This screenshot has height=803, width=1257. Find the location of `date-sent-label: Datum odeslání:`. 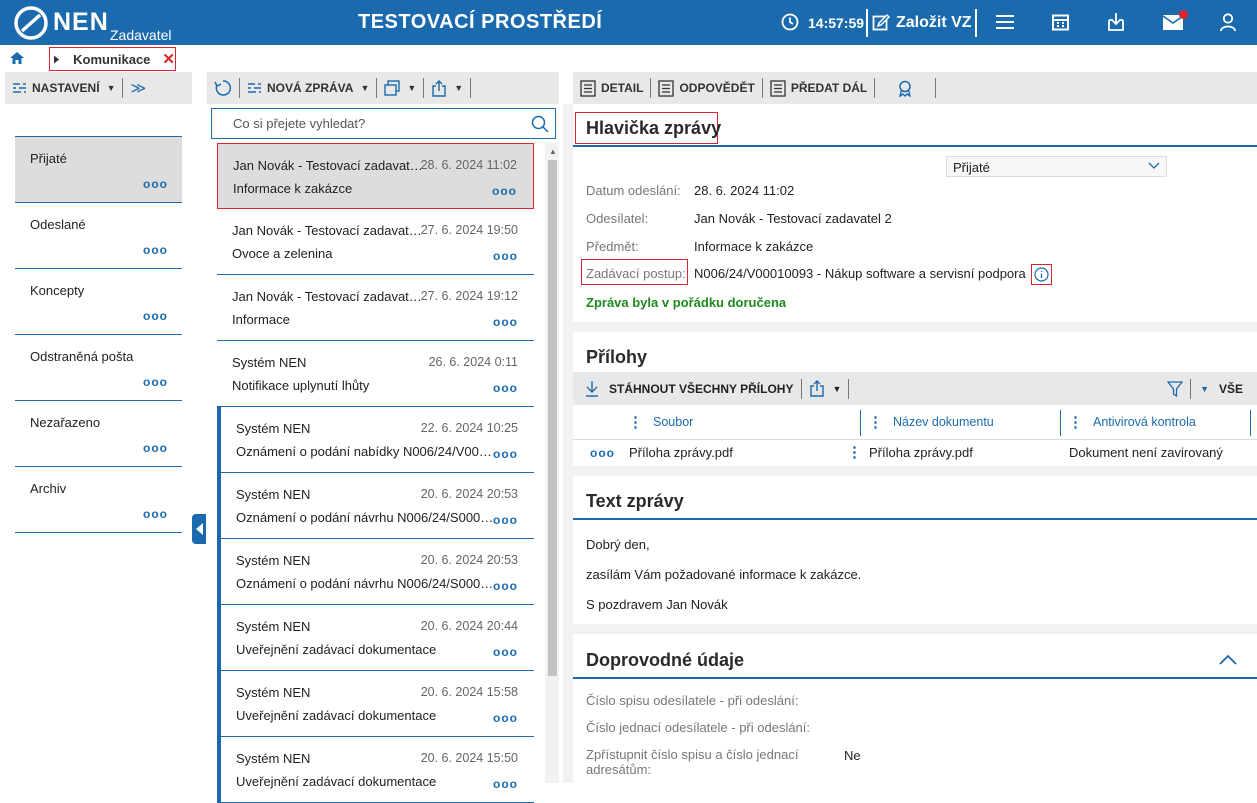

date-sent-label: Datum odeslání: is located at coordinates (633, 190).